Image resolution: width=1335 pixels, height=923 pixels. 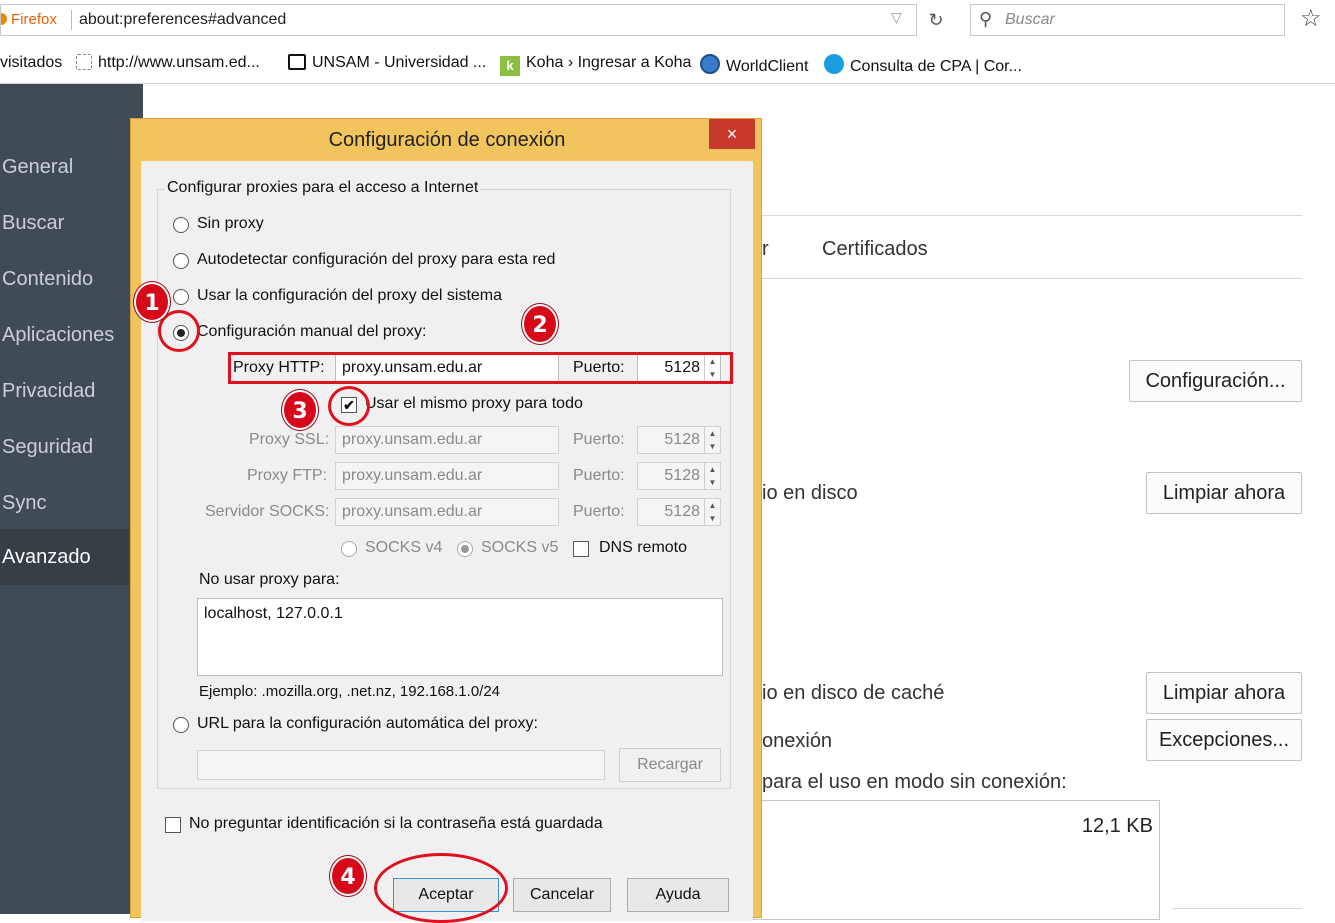 I want to click on label-no-proxy: Sin proxy, so click(x=230, y=224).